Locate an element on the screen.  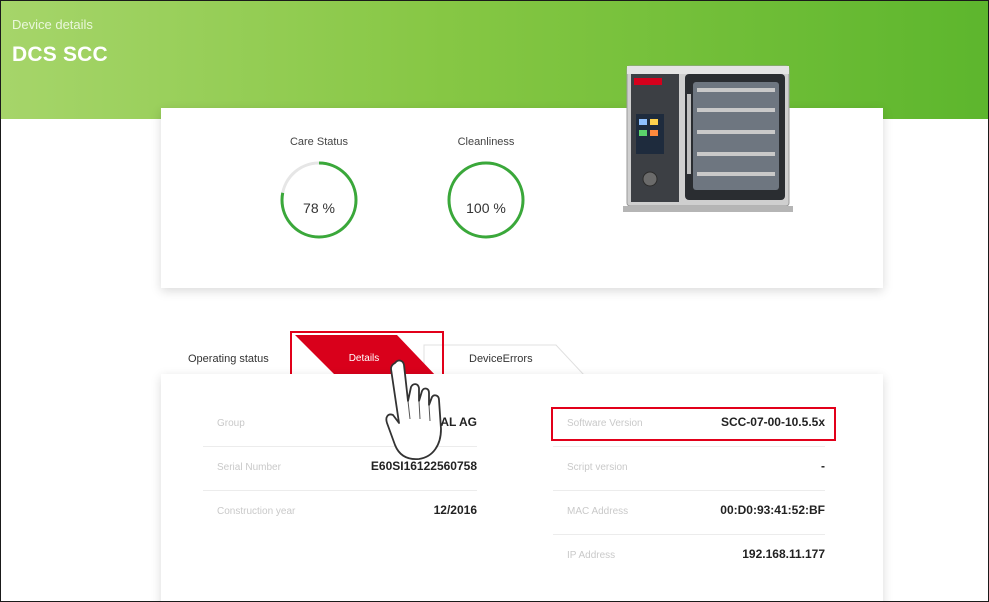
script-version-value: - is located at coordinates (823, 466).